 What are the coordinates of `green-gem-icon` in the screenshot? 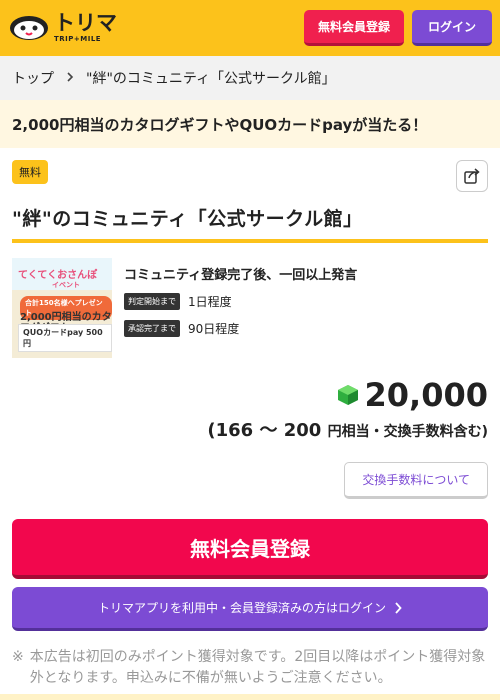 It's located at (347, 395).